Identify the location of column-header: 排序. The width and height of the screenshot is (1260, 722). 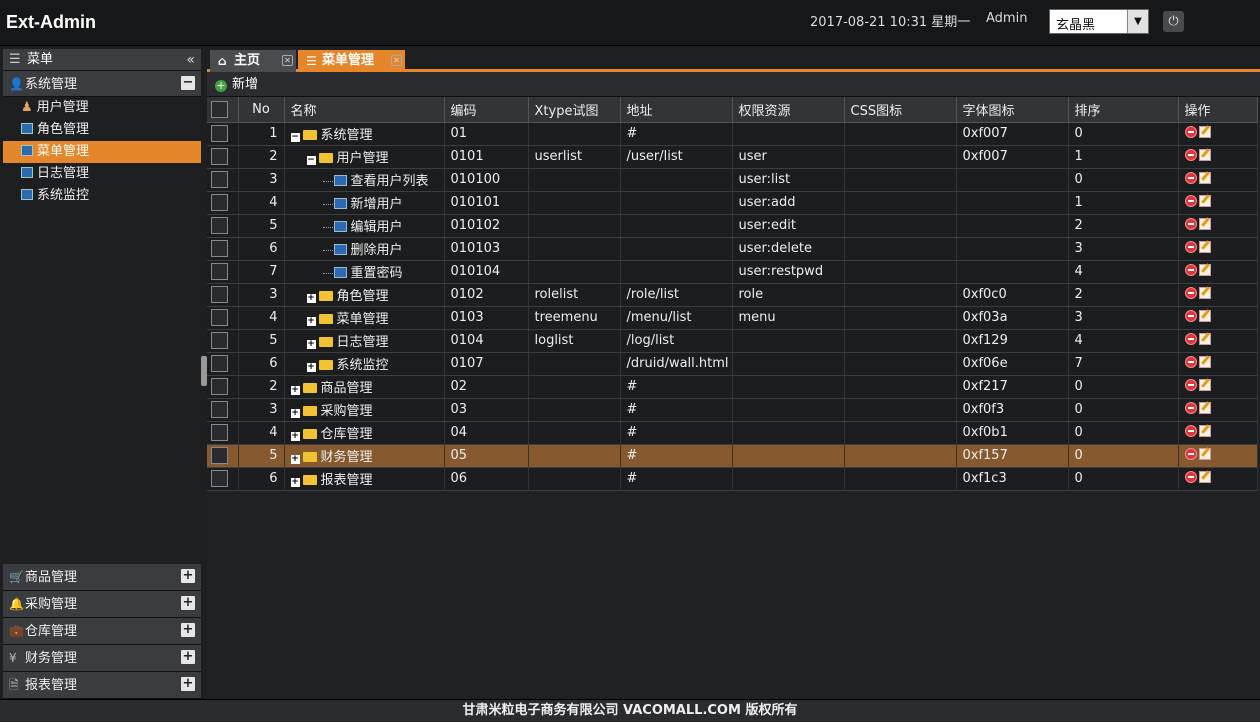
(1123, 110).